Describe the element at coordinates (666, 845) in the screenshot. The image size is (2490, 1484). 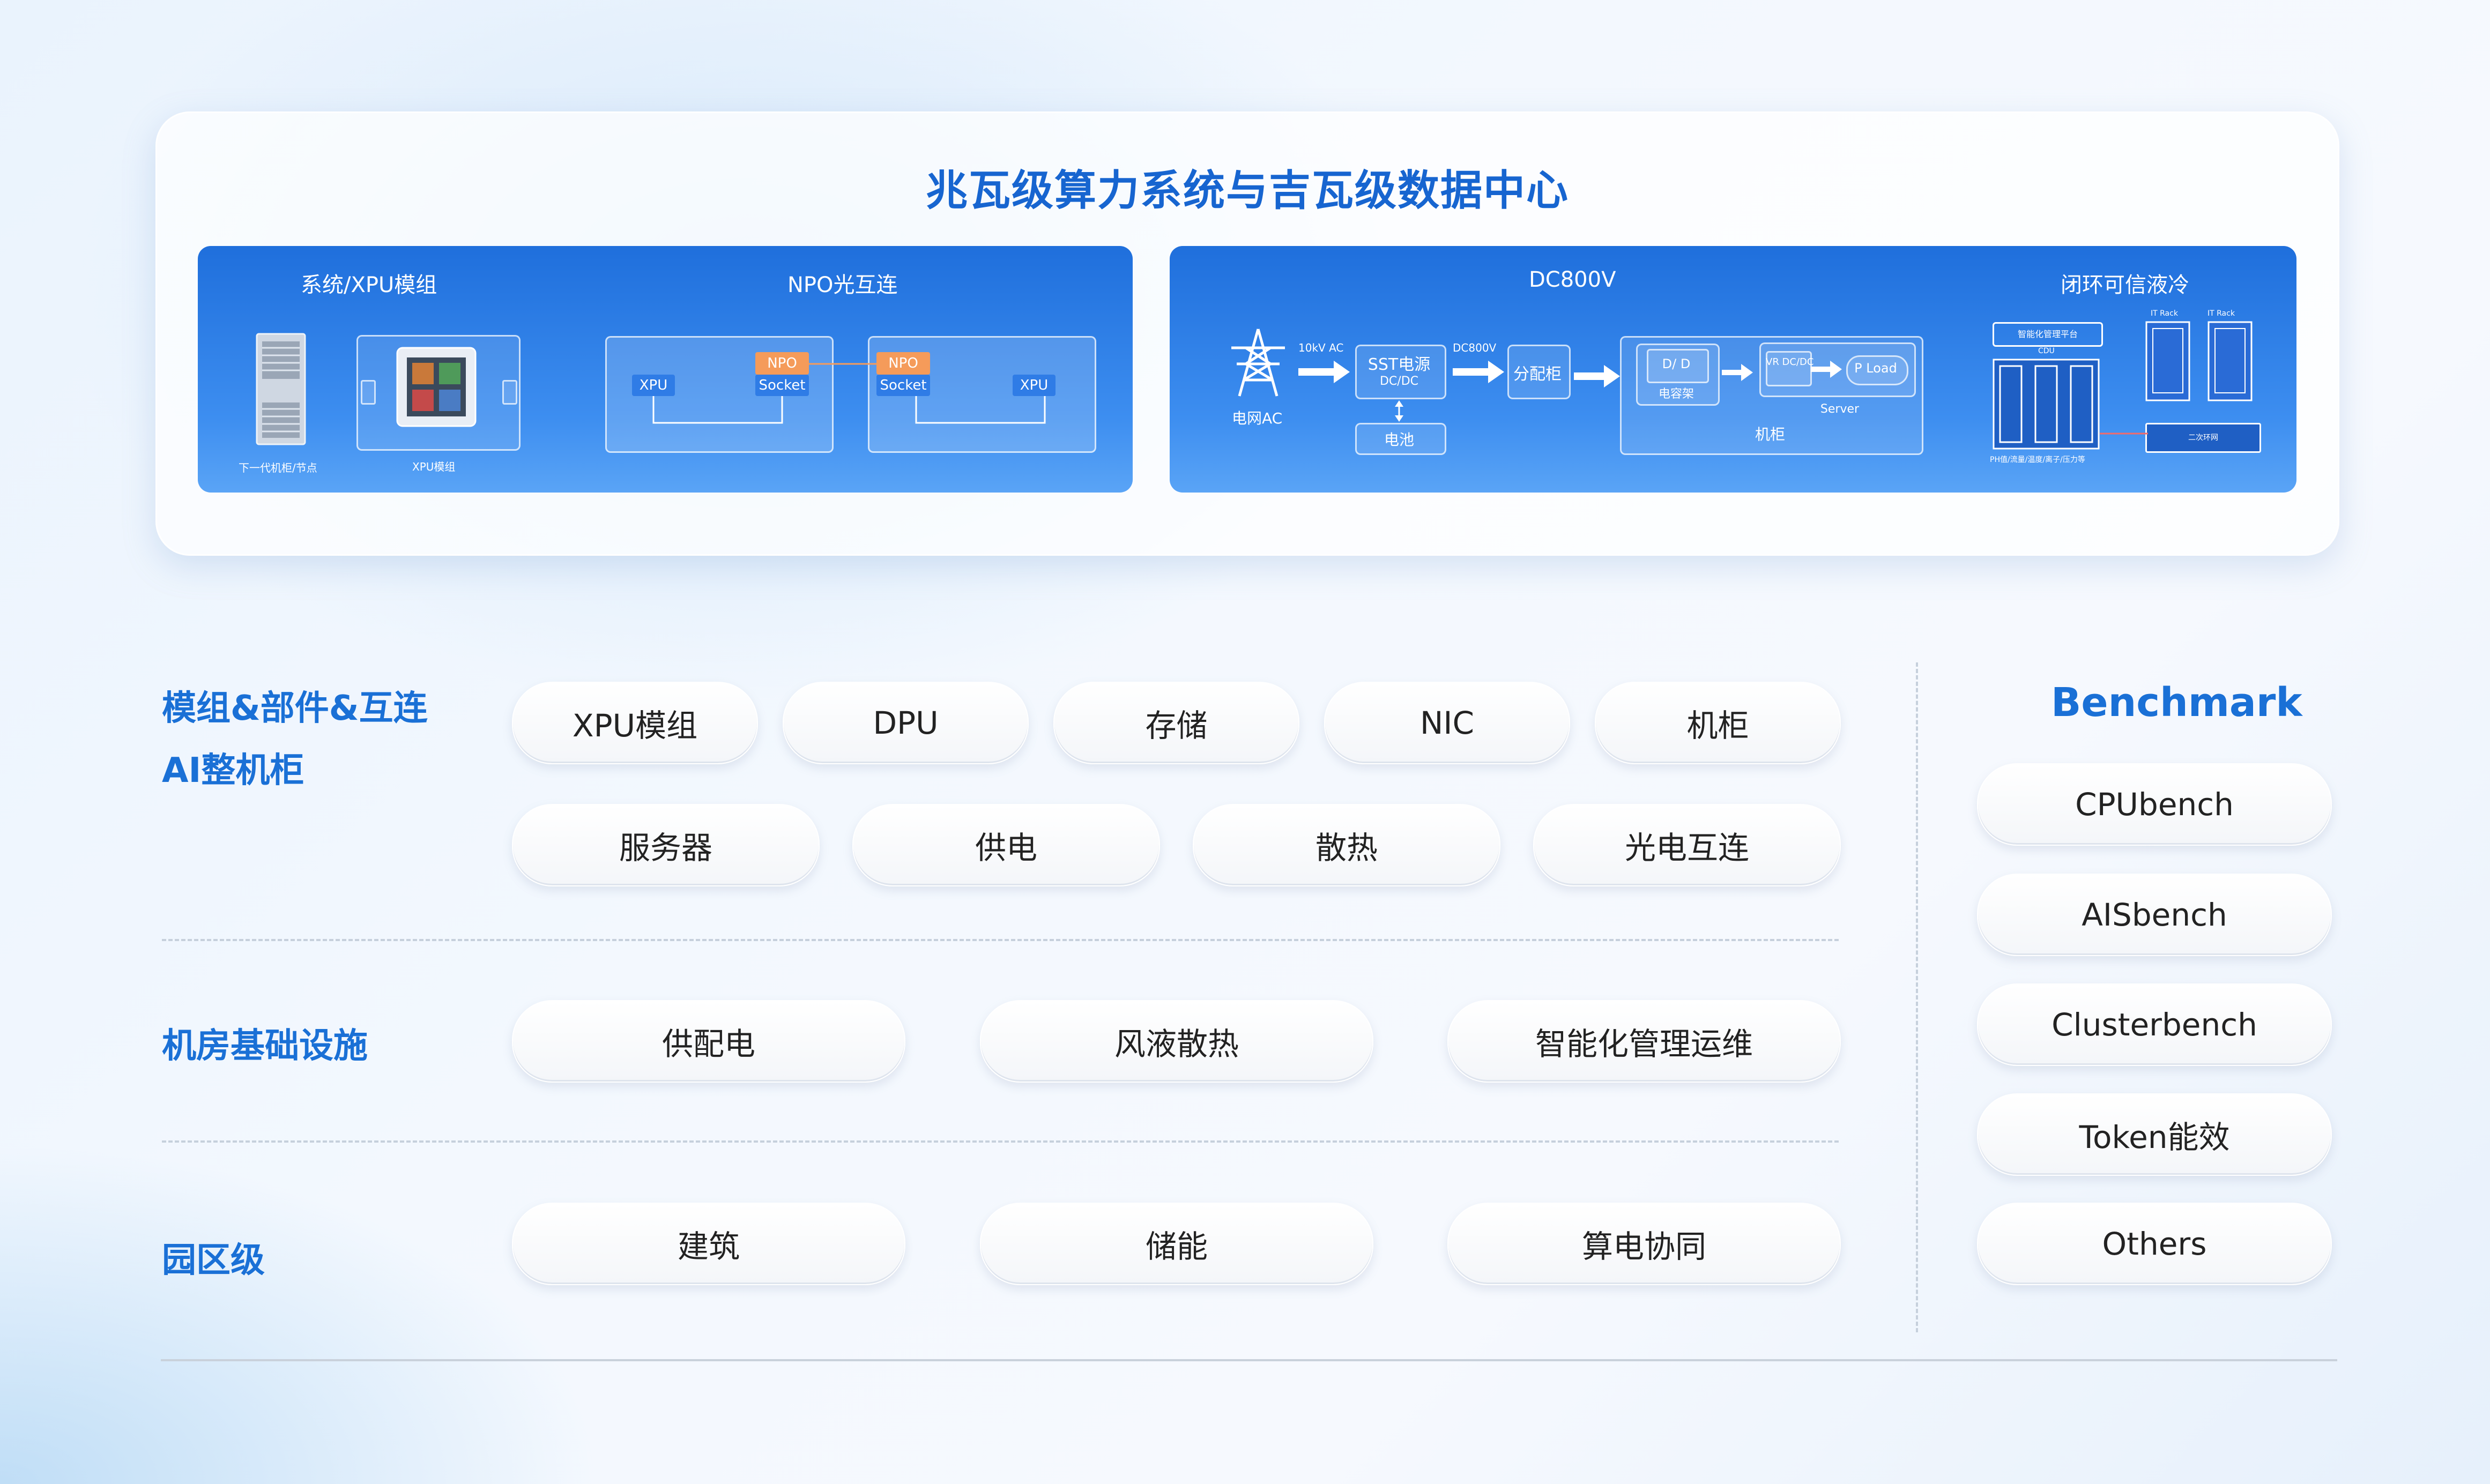
I see `pill-server: 服务器` at that location.